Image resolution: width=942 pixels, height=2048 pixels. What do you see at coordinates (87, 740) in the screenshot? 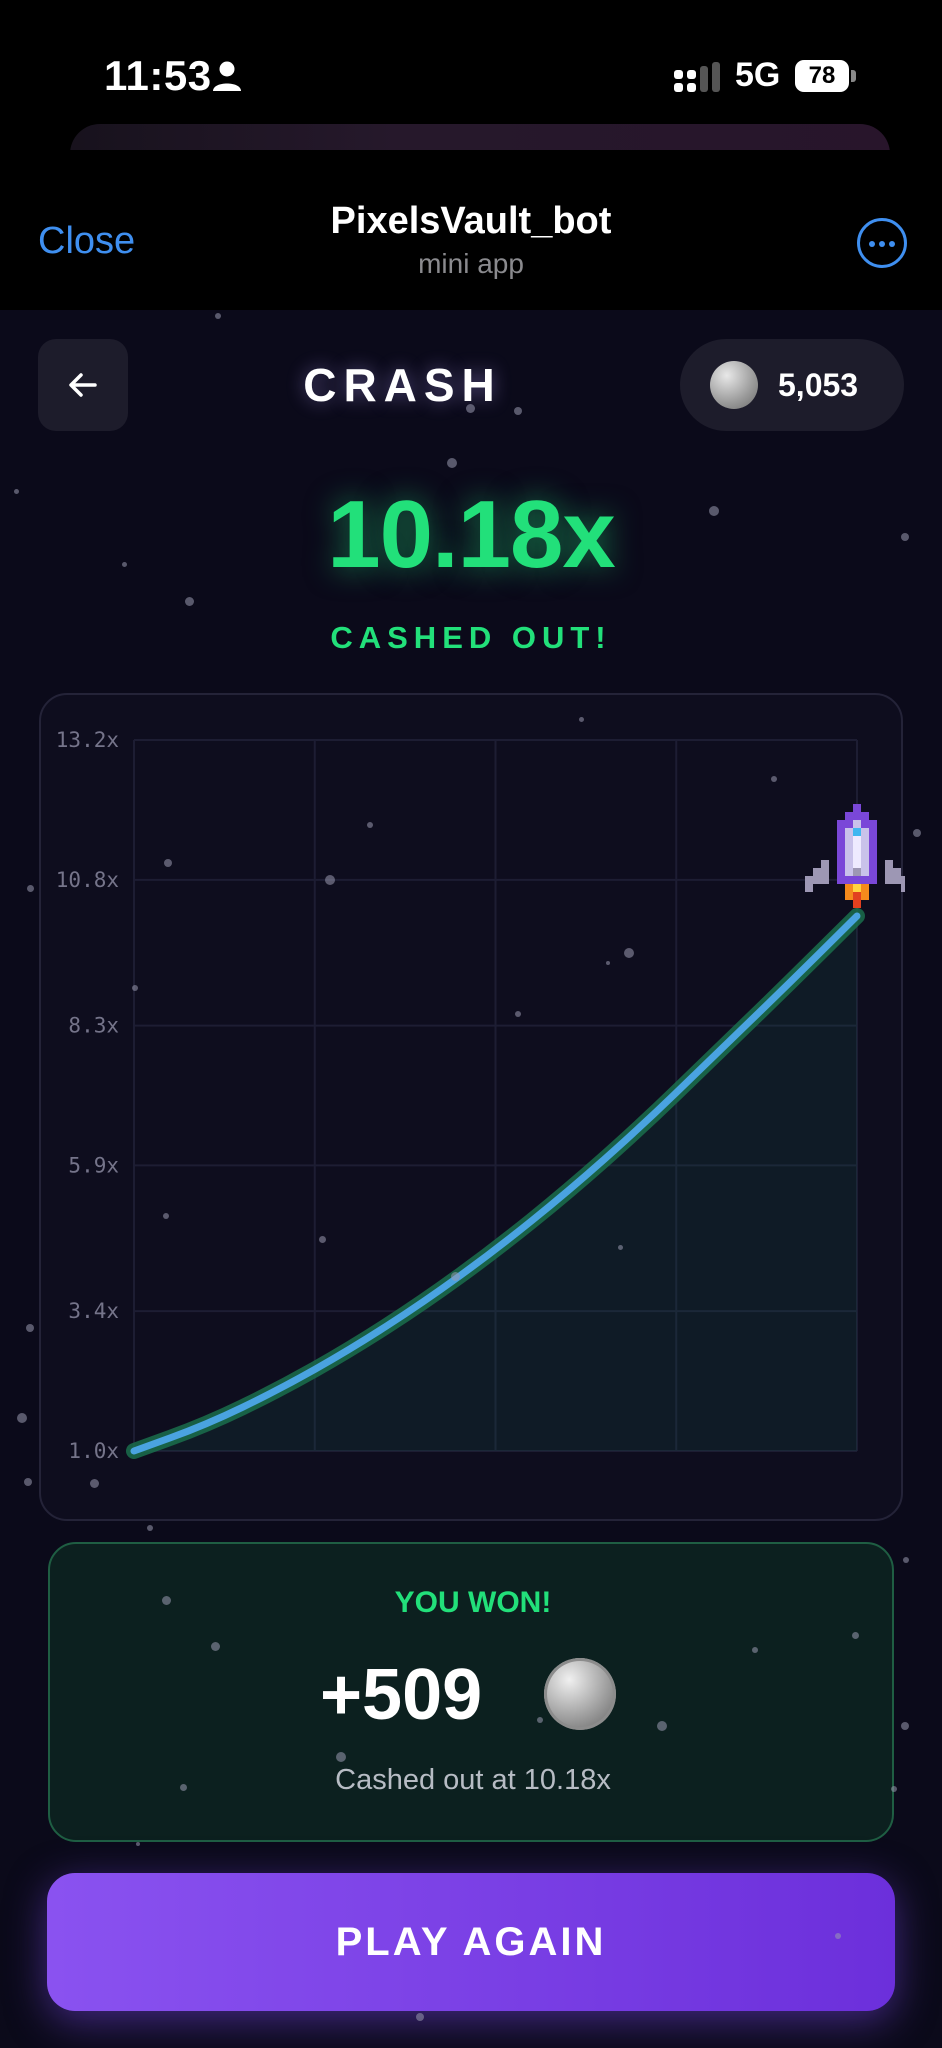
I see `y-tick-label: 13.2x` at bounding box center [87, 740].